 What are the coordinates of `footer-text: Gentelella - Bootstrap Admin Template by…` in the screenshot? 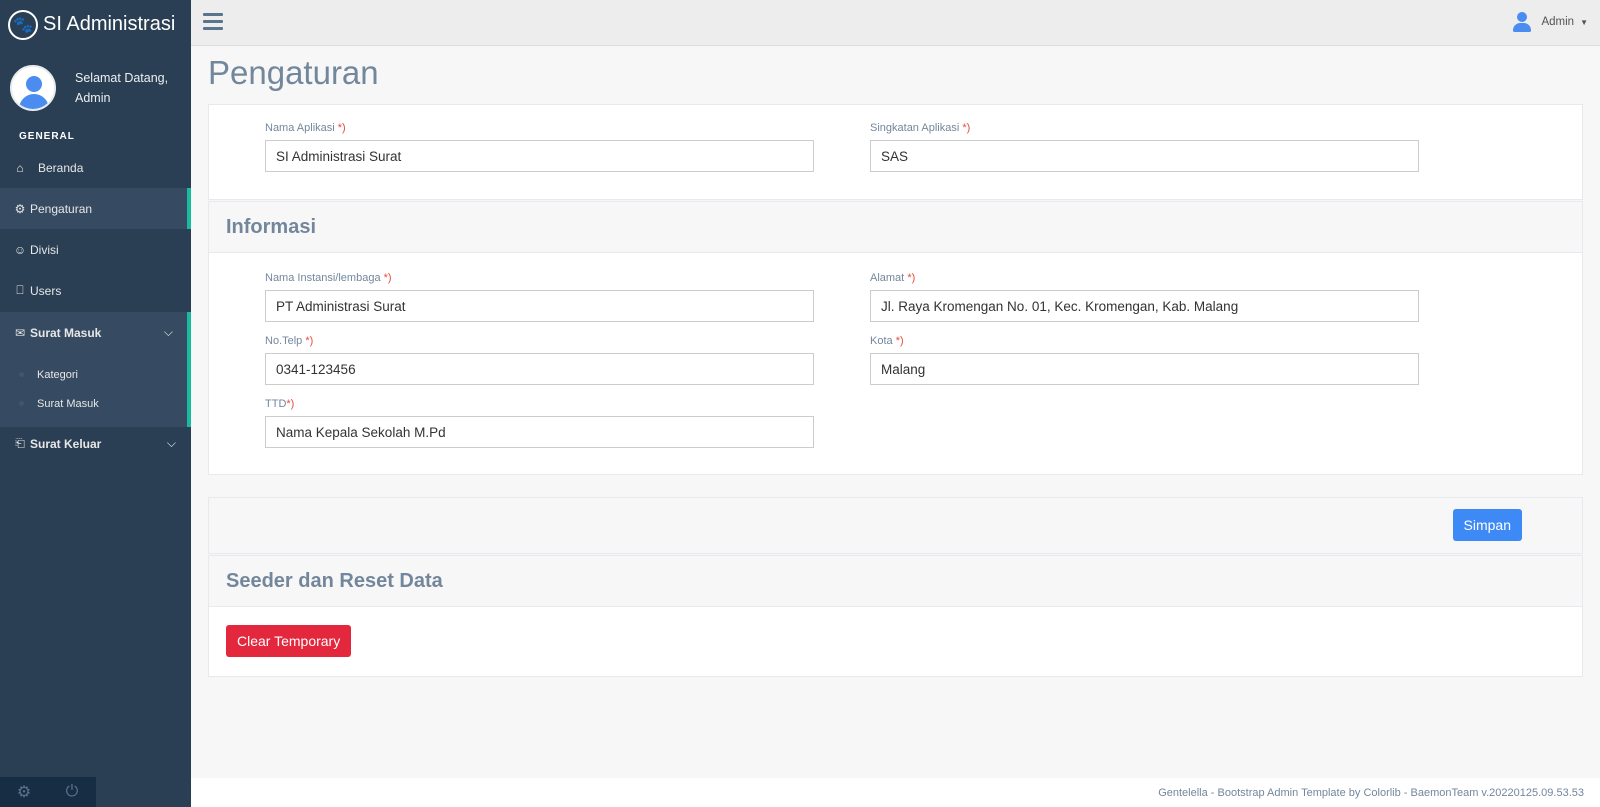 It's located at (1371, 792).